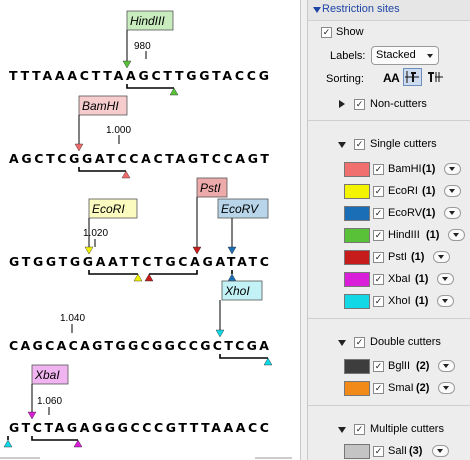 The image size is (470, 460). What do you see at coordinates (397, 451) in the screenshot?
I see `enzyme-name: SalI` at bounding box center [397, 451].